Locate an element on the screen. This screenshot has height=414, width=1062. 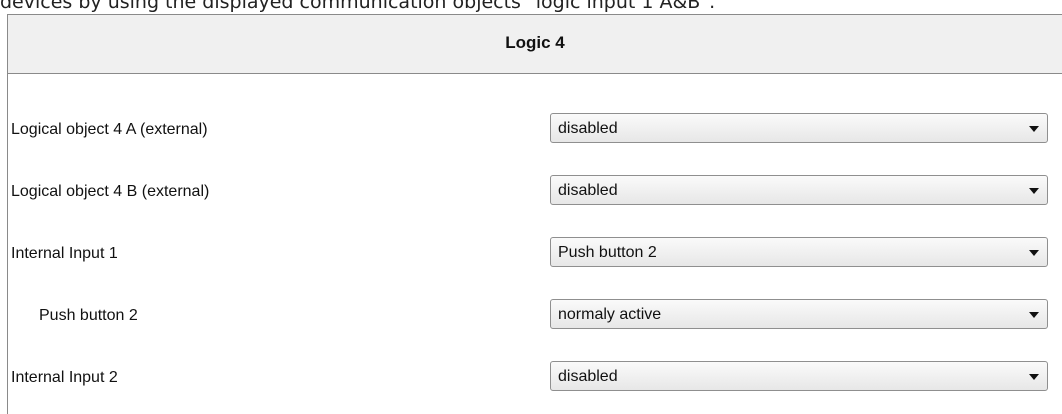
panel-title: Logic 4 is located at coordinates (535, 42).